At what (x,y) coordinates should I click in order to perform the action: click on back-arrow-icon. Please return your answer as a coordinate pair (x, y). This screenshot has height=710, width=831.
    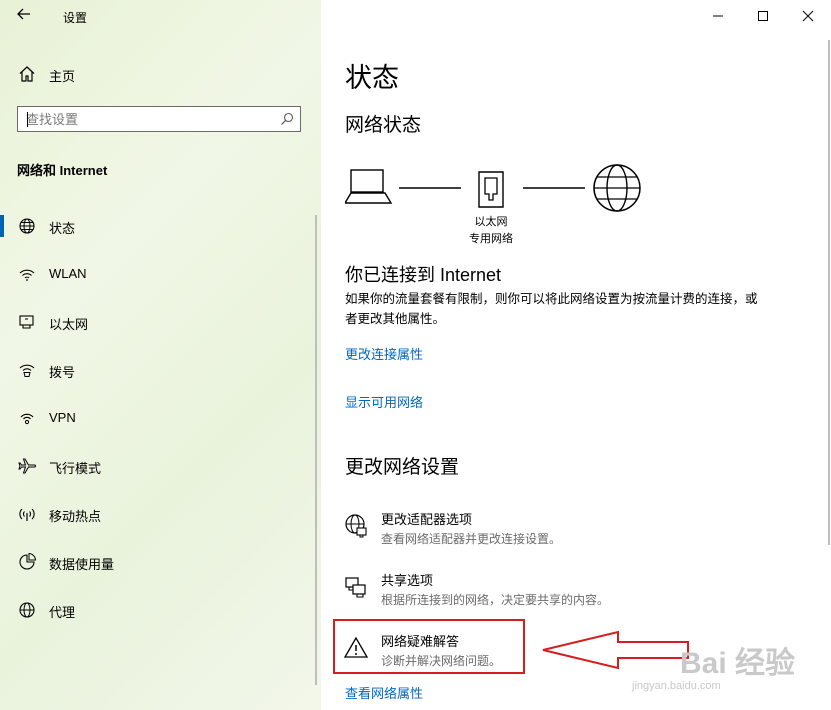
    Looking at the image, I should click on (24, 17).